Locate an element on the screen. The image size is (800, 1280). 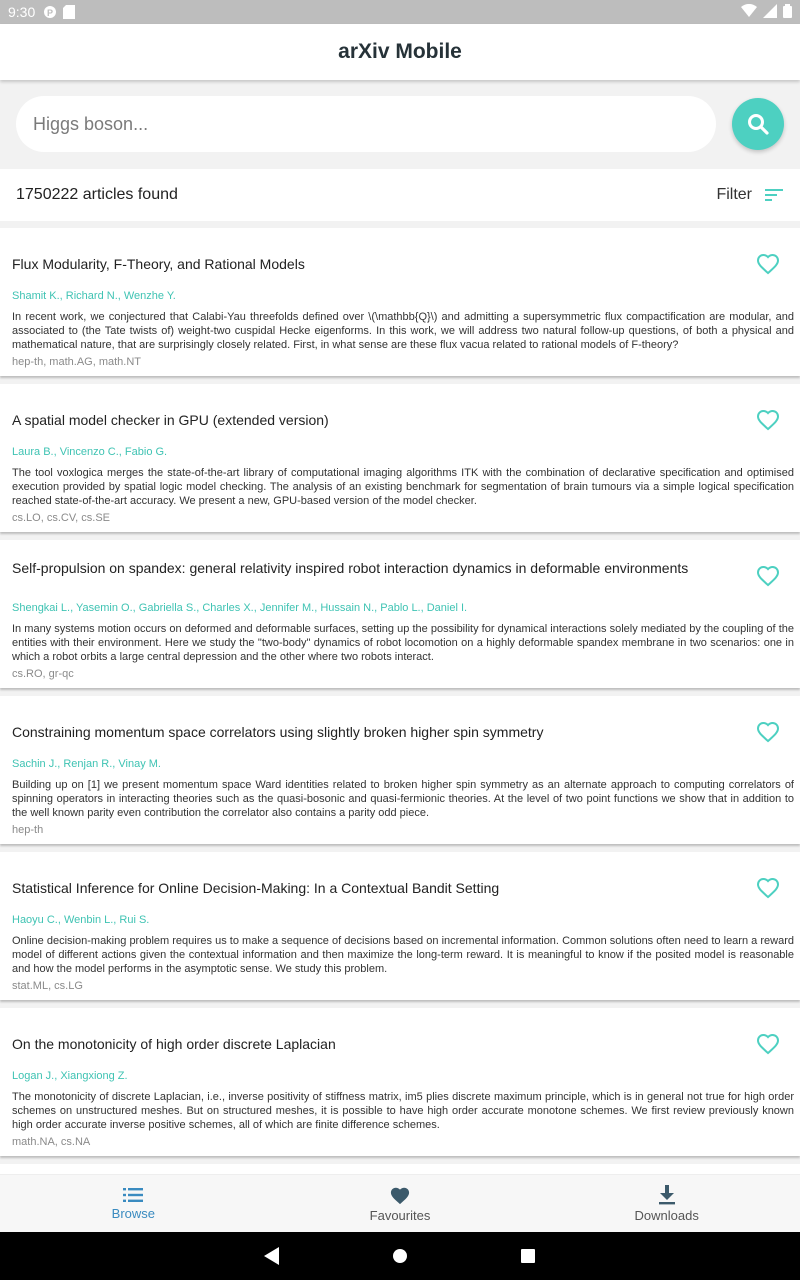
recents-square-icon is located at coordinates (528, 1256).